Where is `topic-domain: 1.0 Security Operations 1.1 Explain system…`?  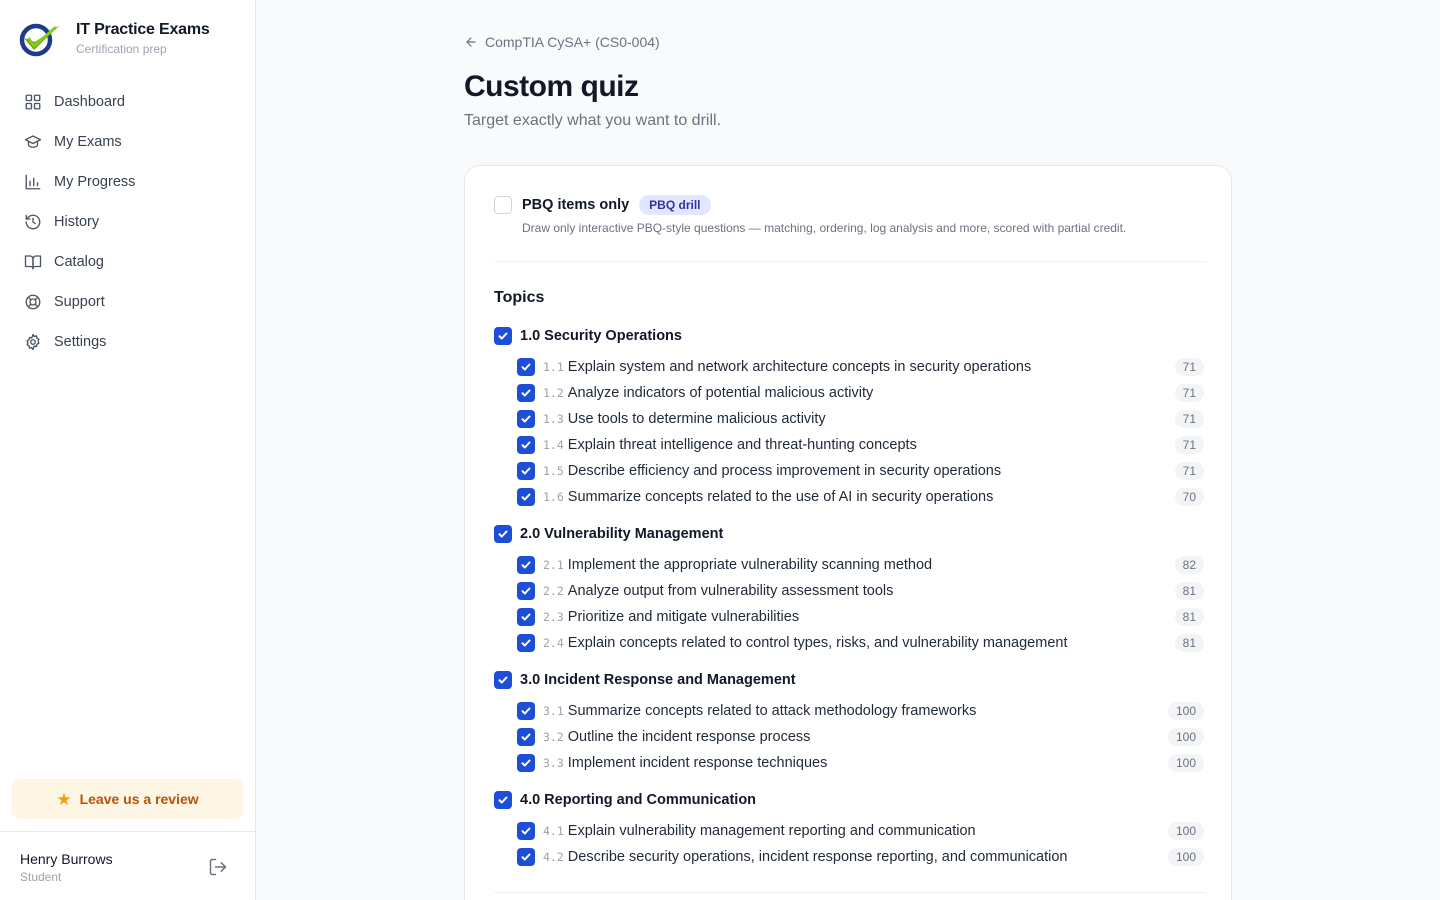 topic-domain: 1.0 Security Operations 1.1 Explain system… is located at coordinates (849, 418).